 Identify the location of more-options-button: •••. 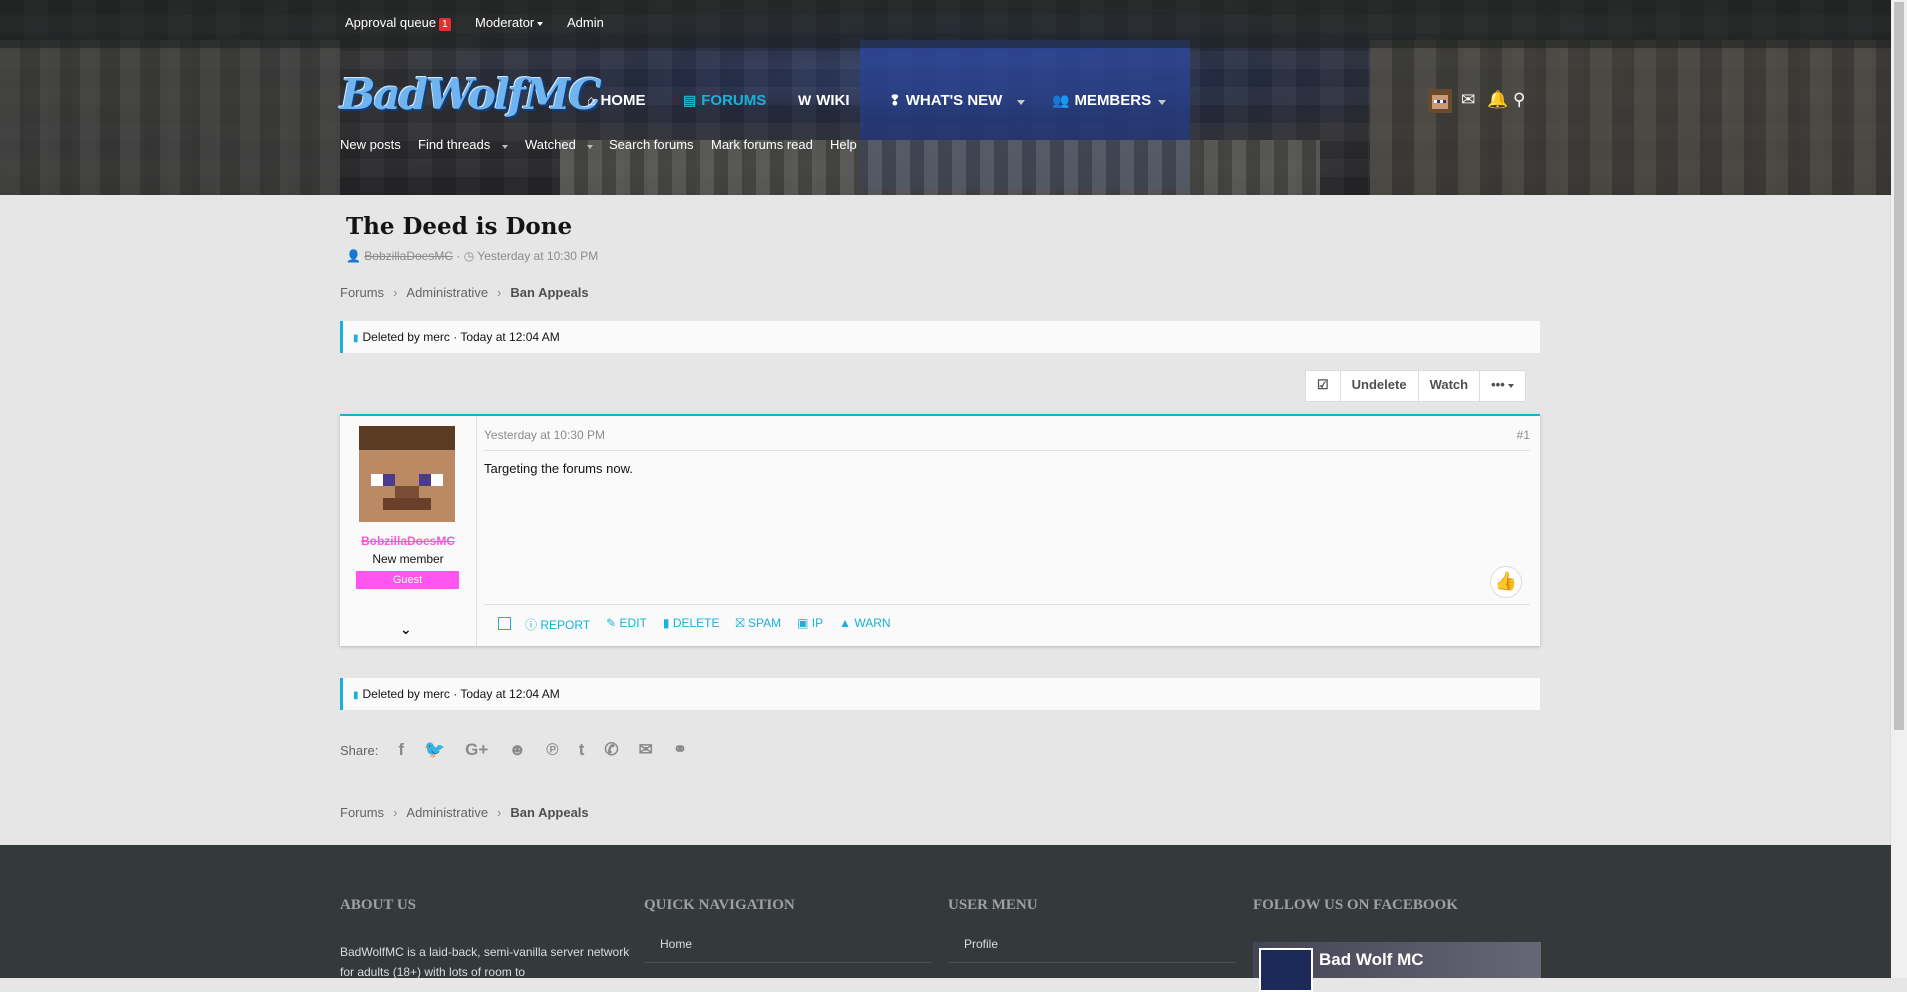
(1502, 386).